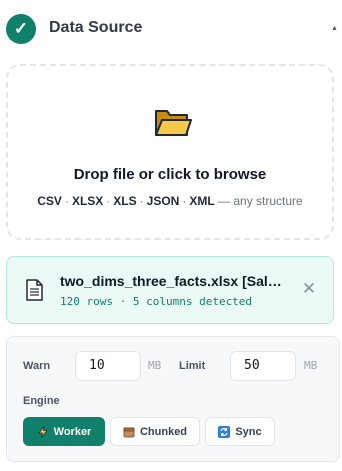  What do you see at coordinates (224, 431) in the screenshot?
I see `sync-icon` at bounding box center [224, 431].